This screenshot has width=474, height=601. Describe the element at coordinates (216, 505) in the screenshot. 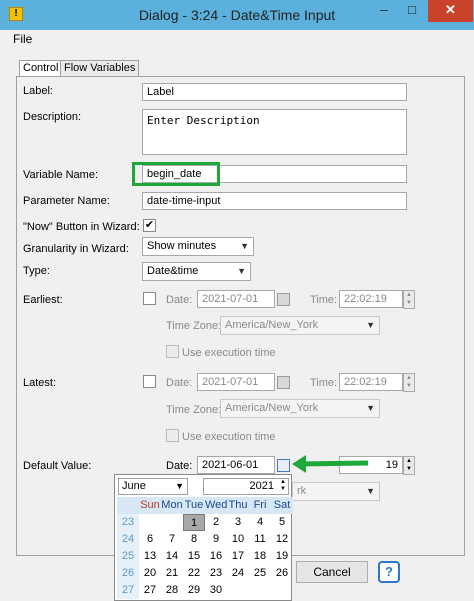

I see `day-header: Wed` at that location.